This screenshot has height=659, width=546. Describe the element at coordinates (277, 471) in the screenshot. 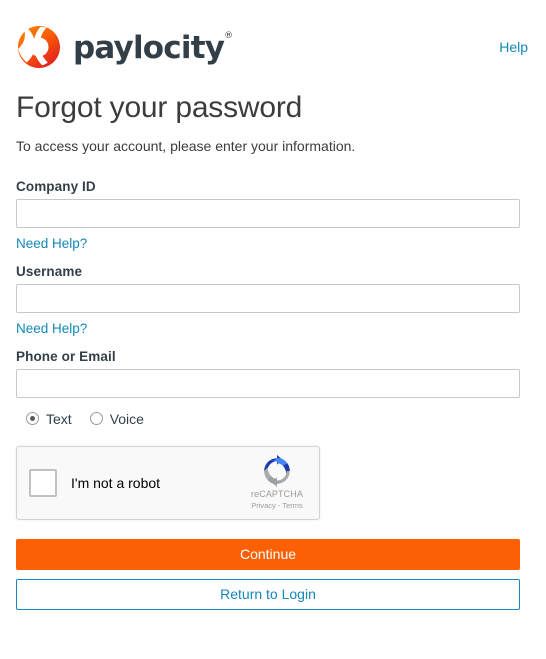

I see `recaptcha-arrows-icon` at that location.